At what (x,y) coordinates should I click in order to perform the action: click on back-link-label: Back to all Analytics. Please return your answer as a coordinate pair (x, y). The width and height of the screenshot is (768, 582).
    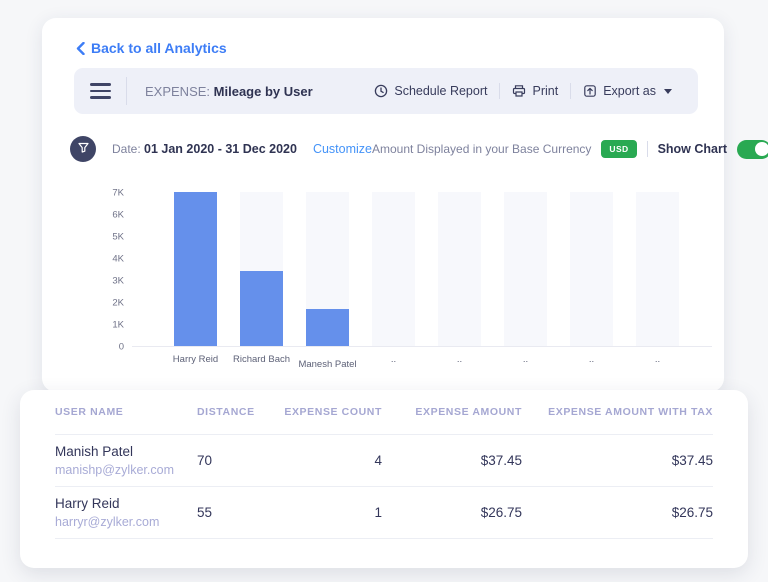
    Looking at the image, I should click on (159, 48).